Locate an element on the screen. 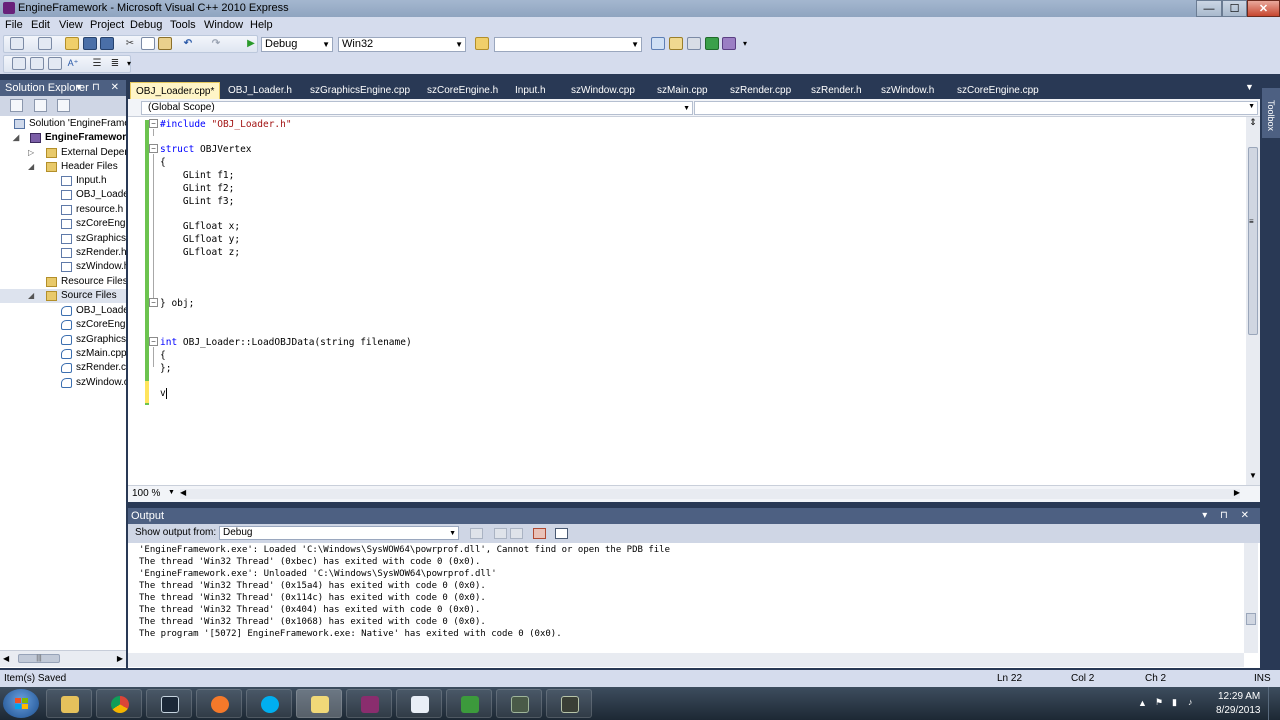 The height and width of the screenshot is (720, 1280). redo-icon: ↷ is located at coordinates (216, 43).